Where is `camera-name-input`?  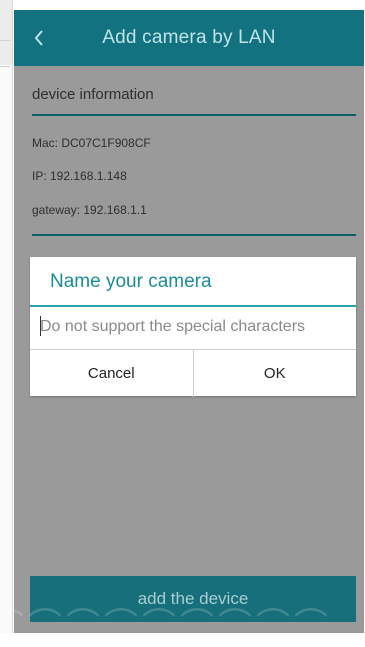
camera-name-input is located at coordinates (196, 326).